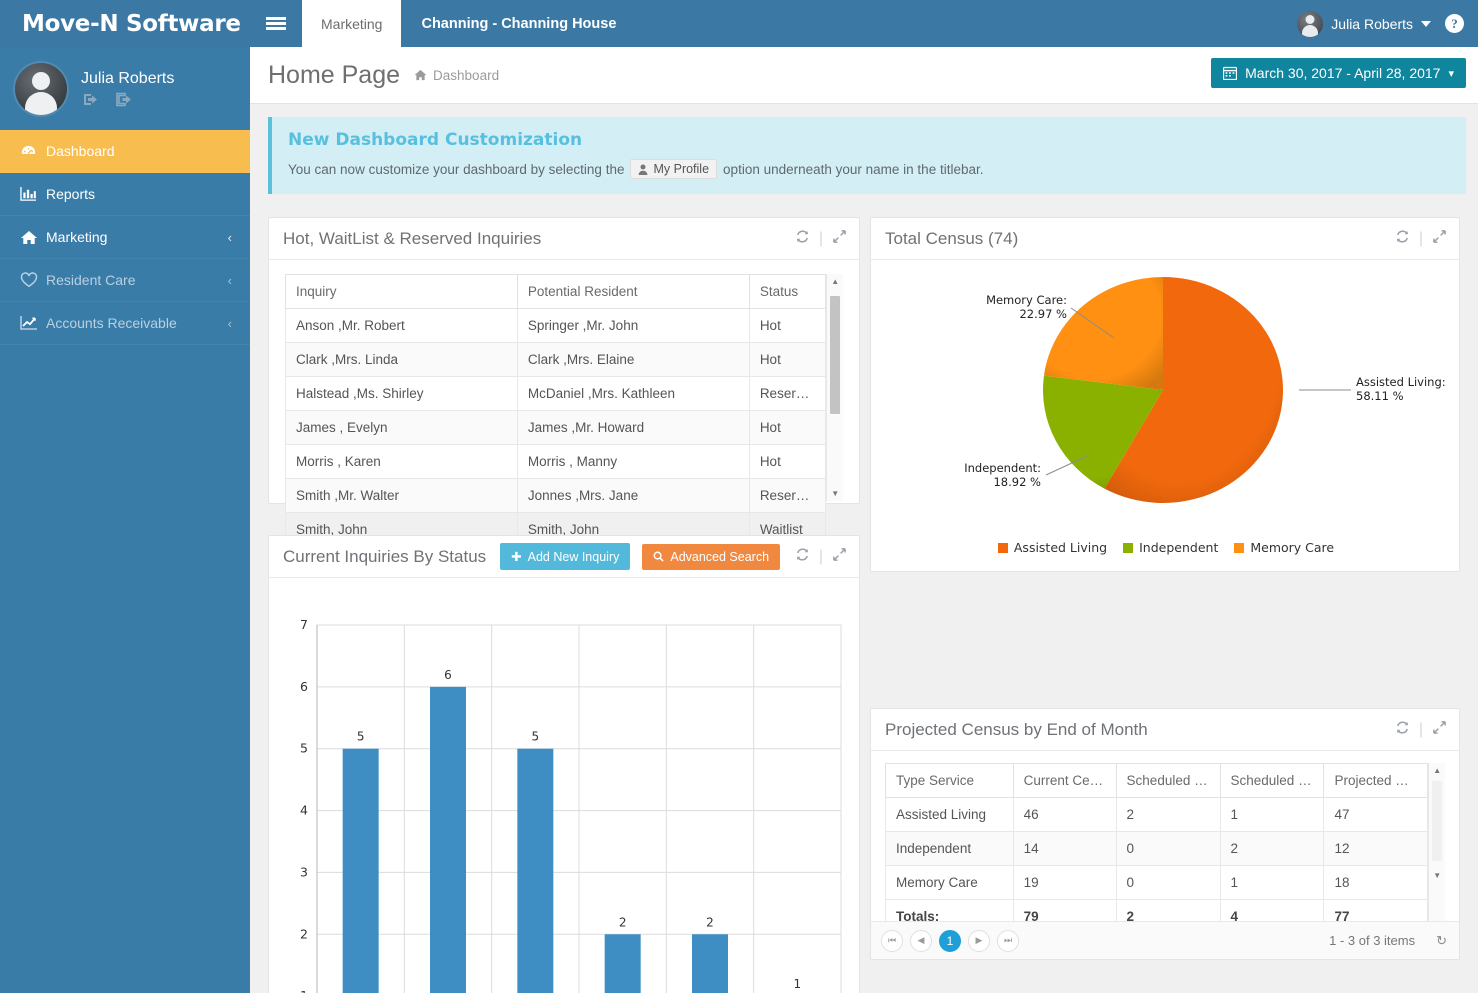 This screenshot has height=993, width=1478. I want to click on refresh-icon: ↻, so click(1441, 941).